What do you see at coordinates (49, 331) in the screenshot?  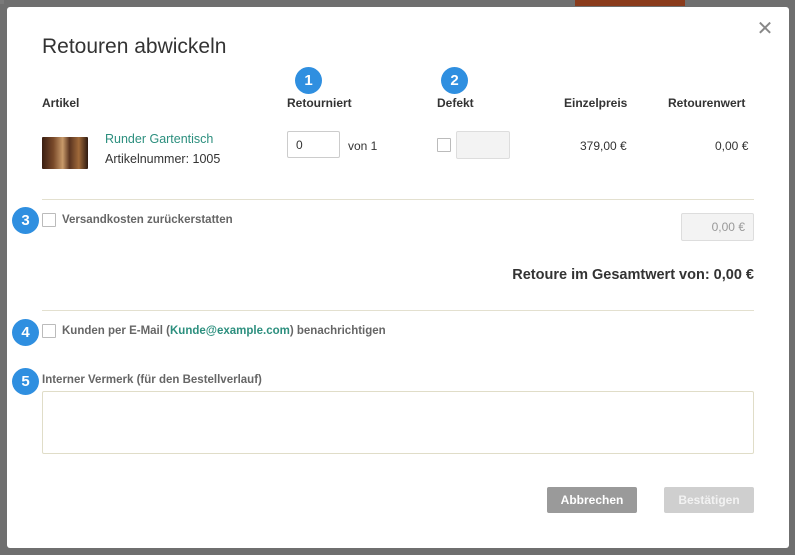 I see `notify-customer-checkbox` at bounding box center [49, 331].